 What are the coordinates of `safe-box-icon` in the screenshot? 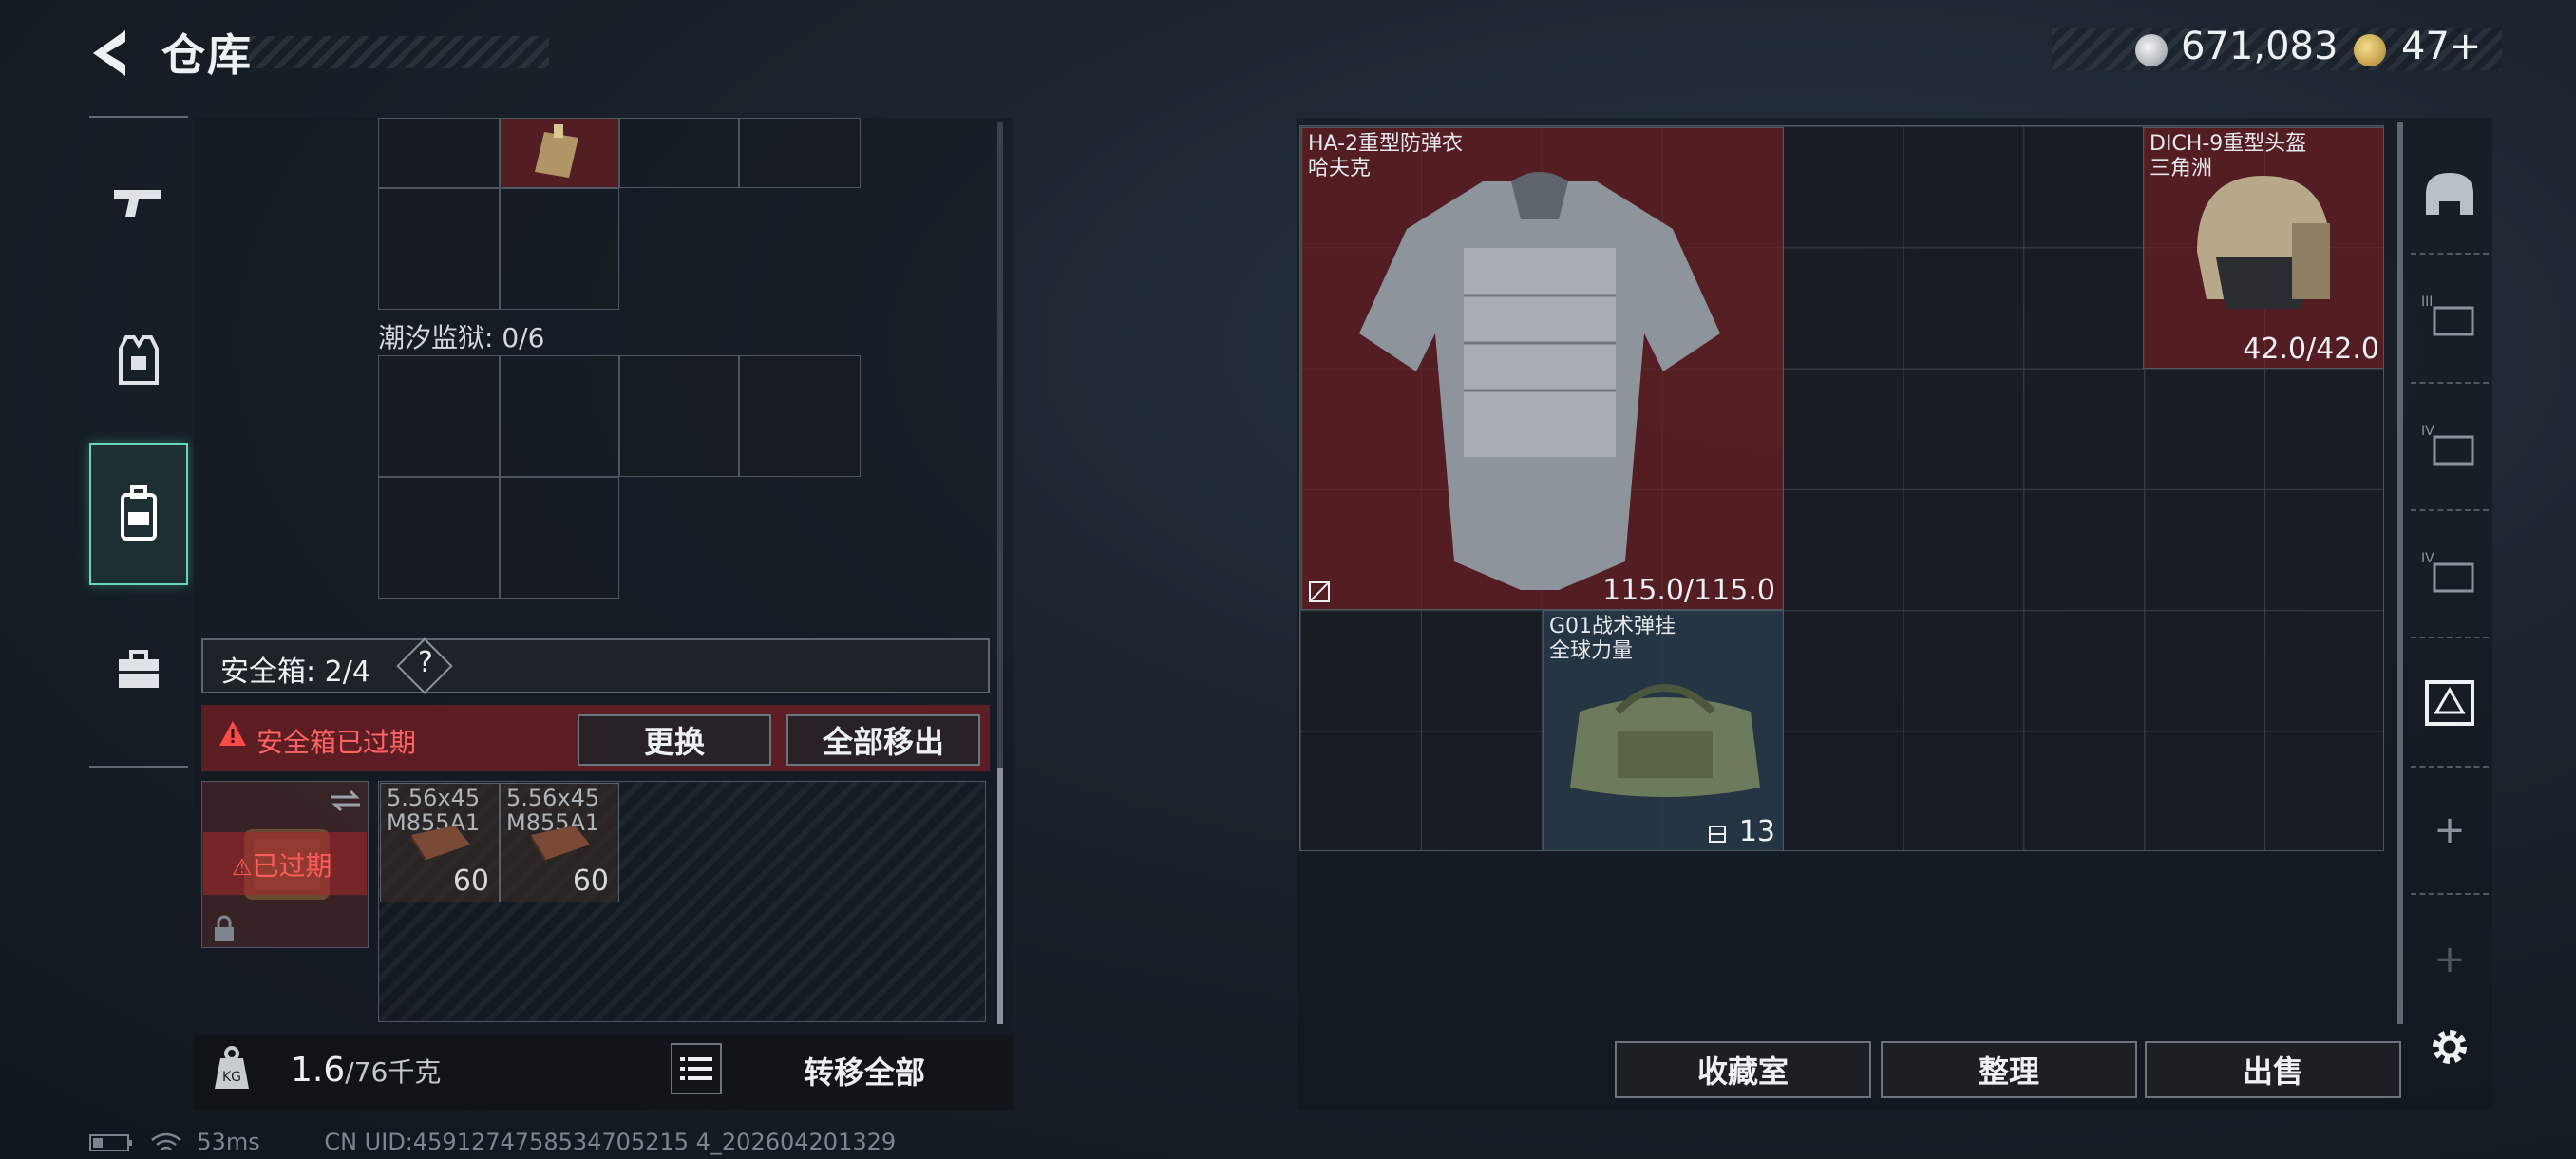 It's located at (2449, 703).